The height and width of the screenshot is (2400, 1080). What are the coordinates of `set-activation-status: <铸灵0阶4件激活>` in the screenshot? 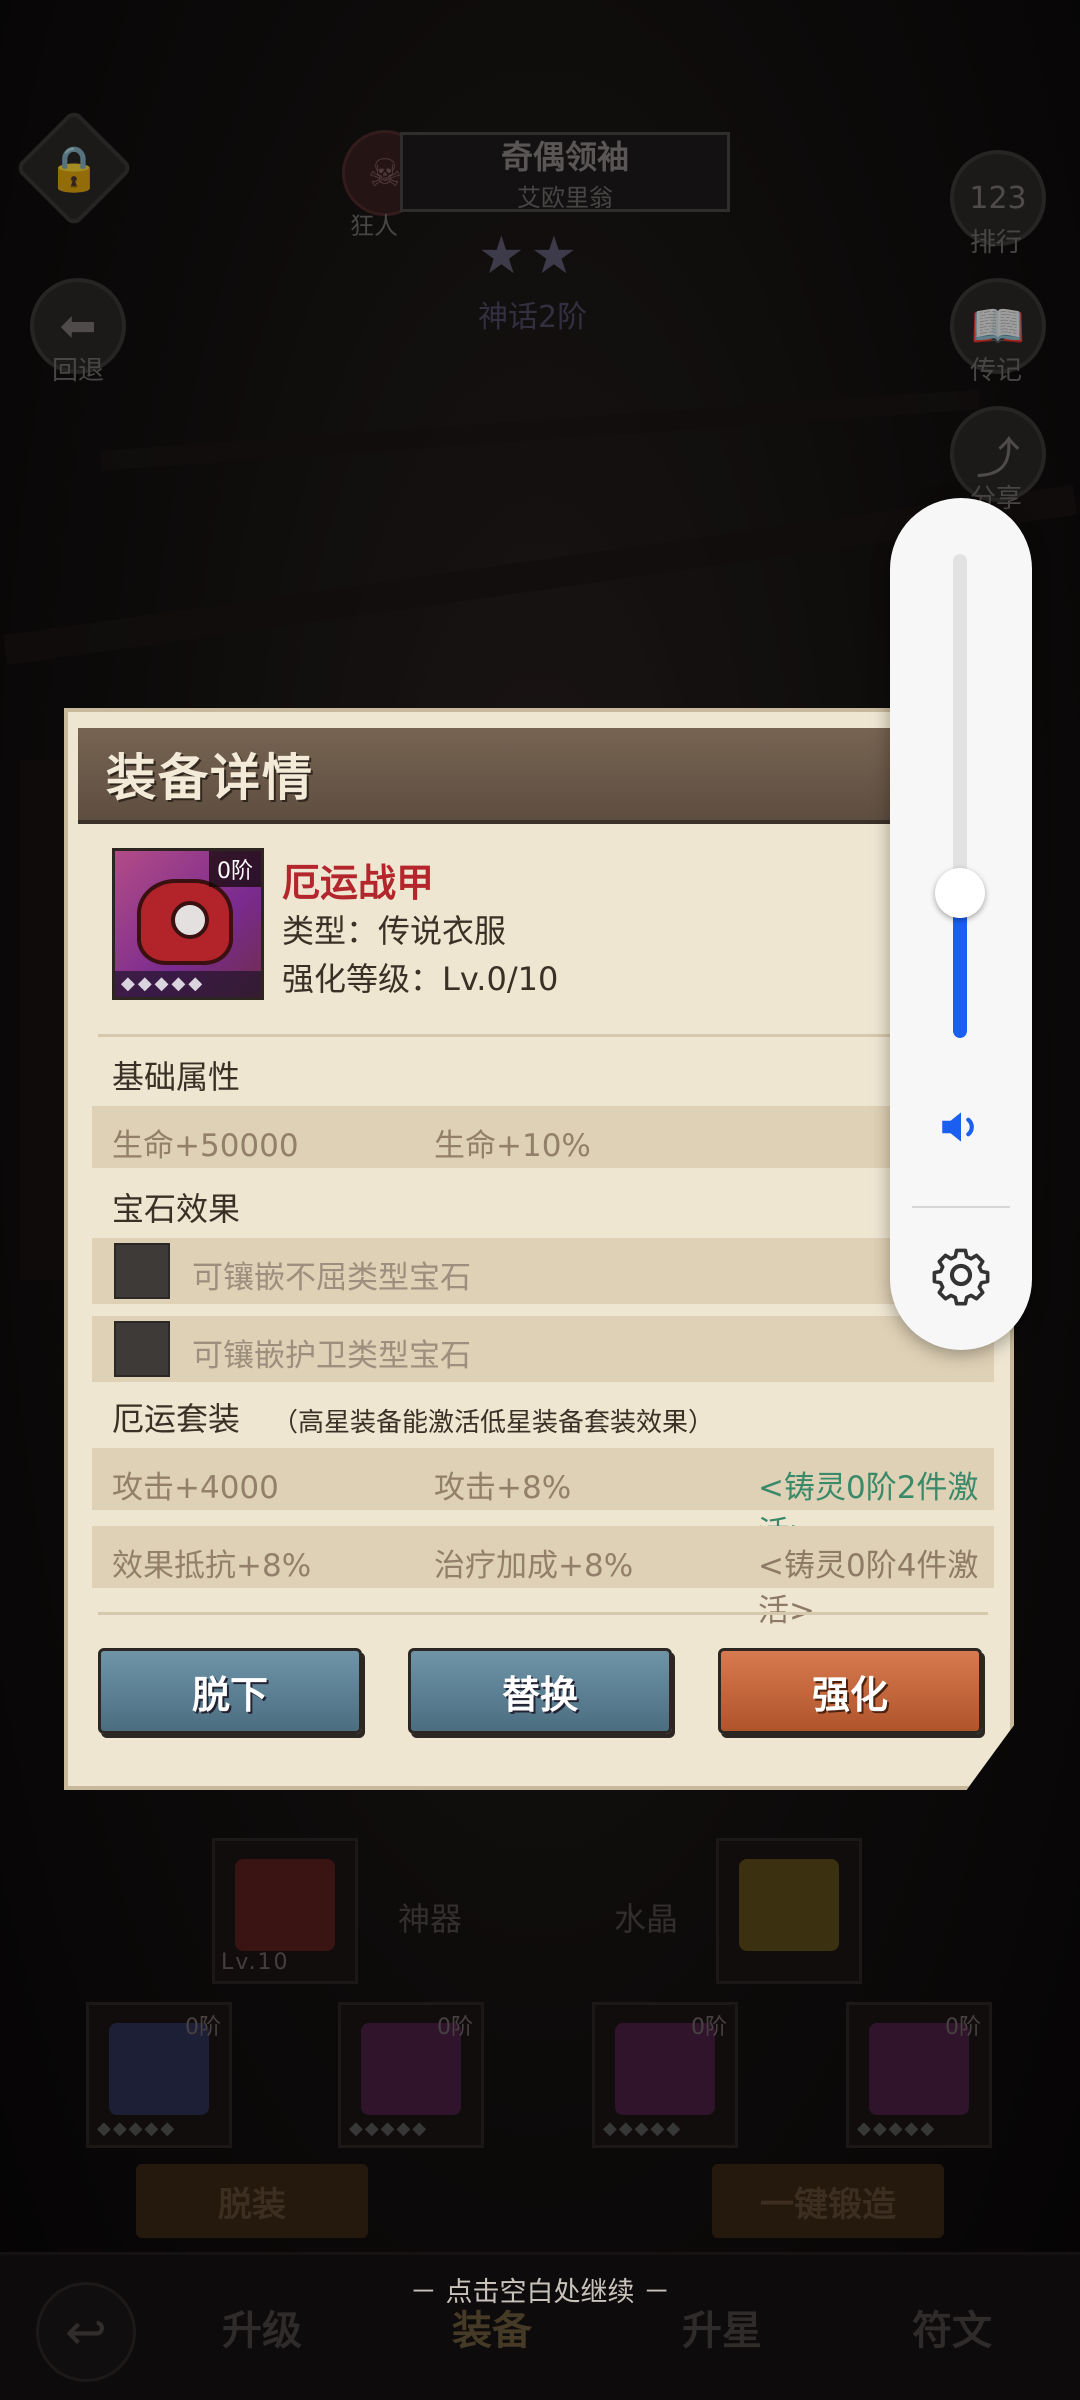 It's located at (868, 1588).